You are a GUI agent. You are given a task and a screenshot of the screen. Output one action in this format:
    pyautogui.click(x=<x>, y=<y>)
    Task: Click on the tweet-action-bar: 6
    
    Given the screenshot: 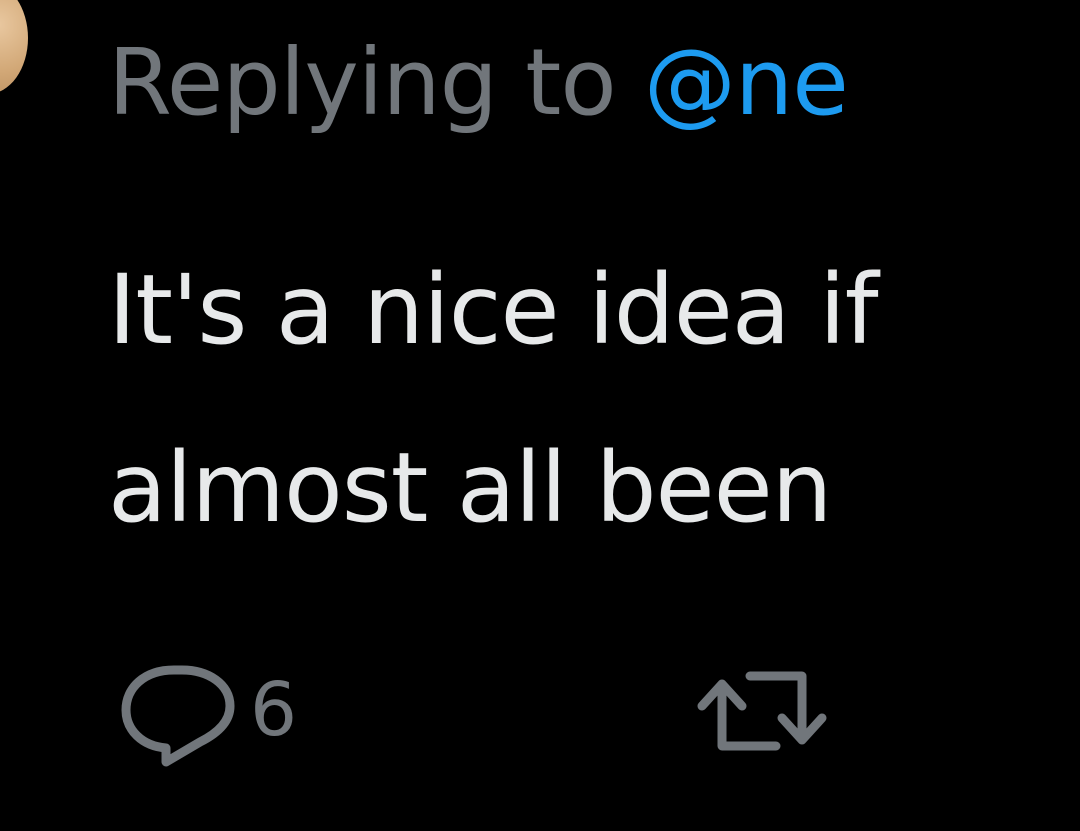 What is the action you would take?
    pyautogui.click(x=594, y=710)
    